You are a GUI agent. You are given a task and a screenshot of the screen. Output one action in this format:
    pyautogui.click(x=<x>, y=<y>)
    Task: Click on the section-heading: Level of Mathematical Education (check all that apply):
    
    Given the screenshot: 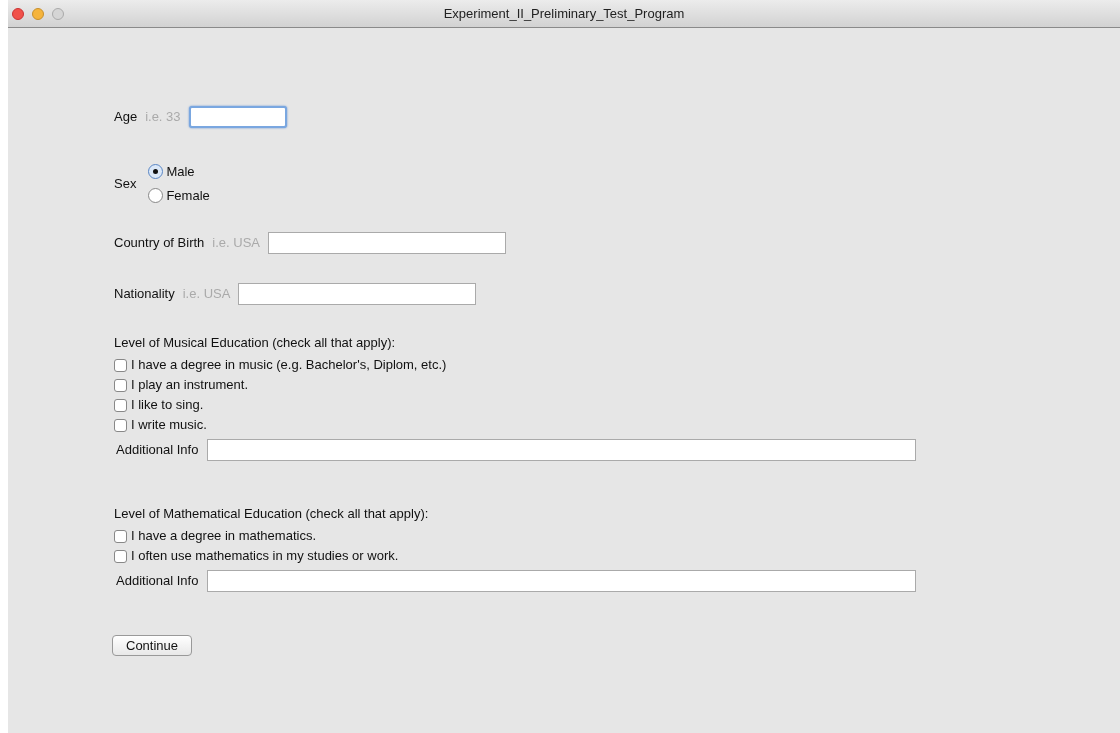 What is the action you would take?
    pyautogui.click(x=272, y=514)
    